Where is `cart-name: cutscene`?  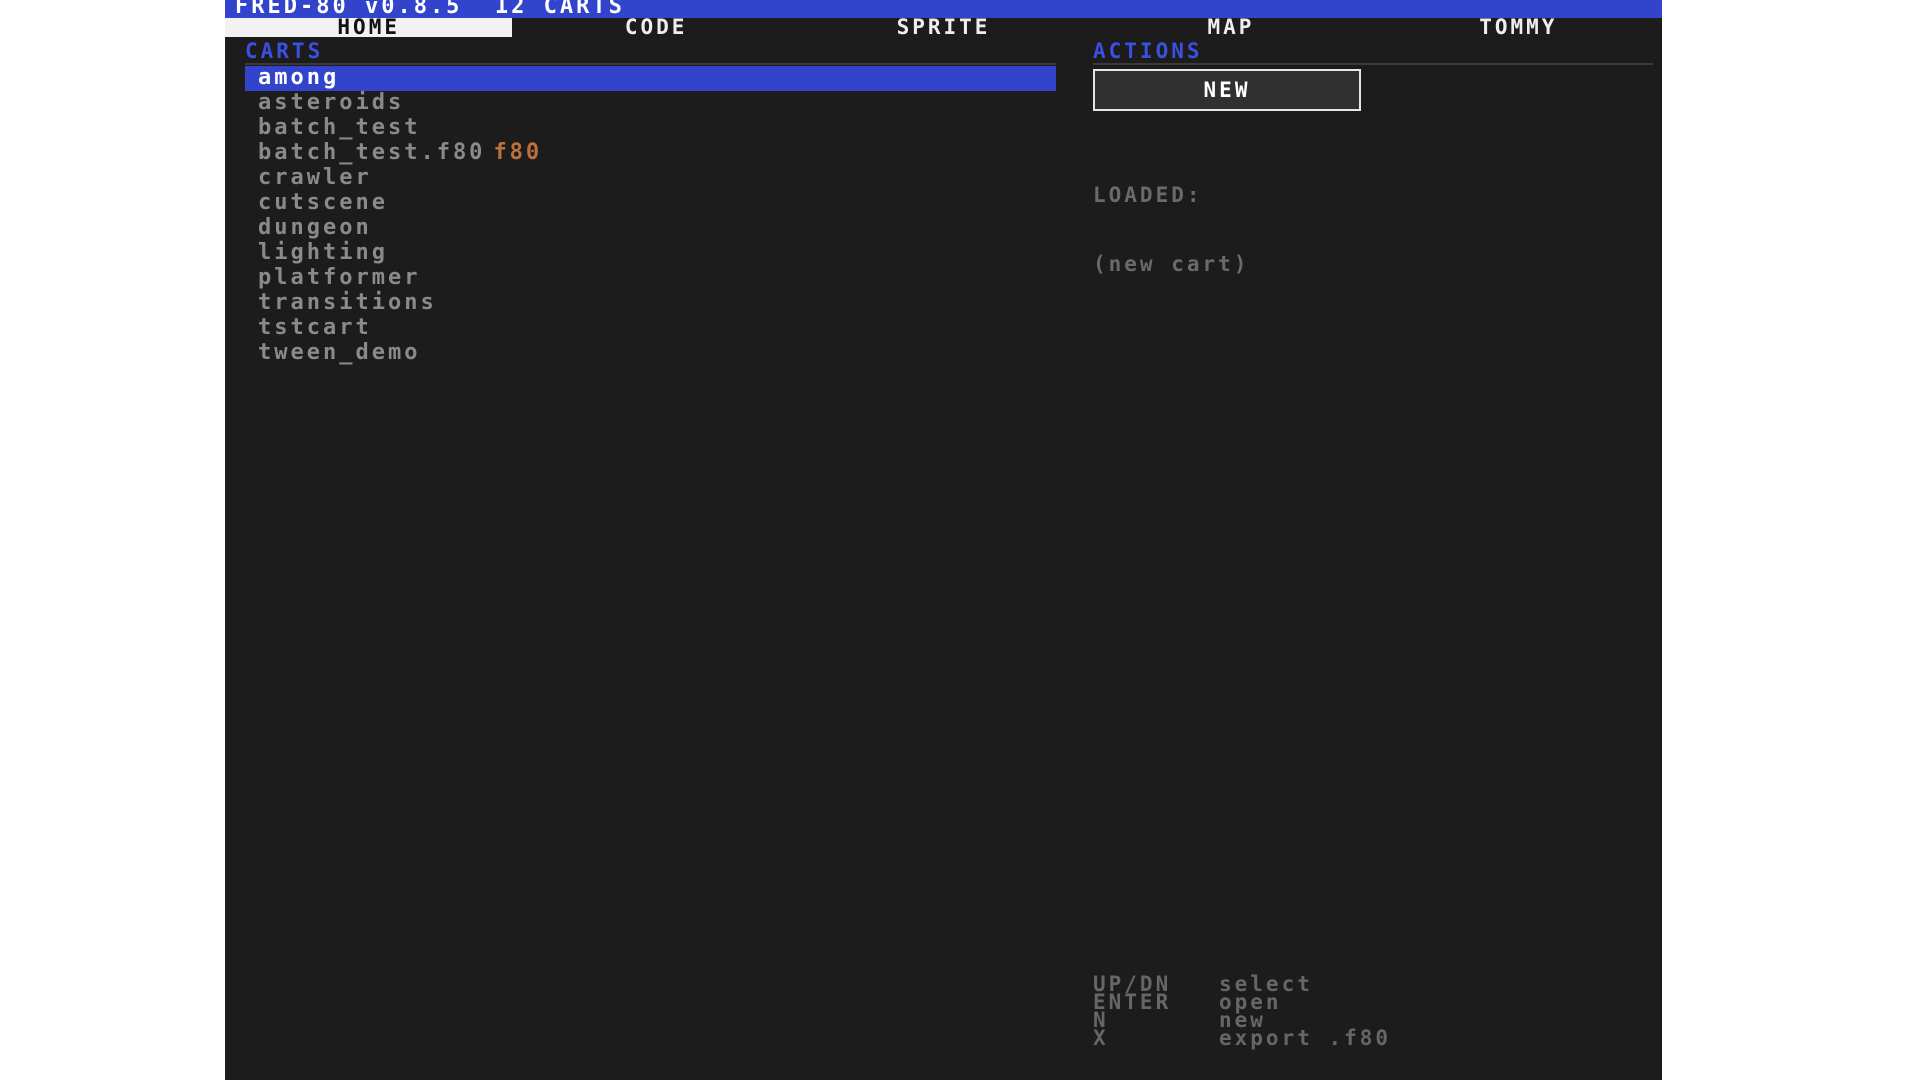 cart-name: cutscene is located at coordinates (323, 202).